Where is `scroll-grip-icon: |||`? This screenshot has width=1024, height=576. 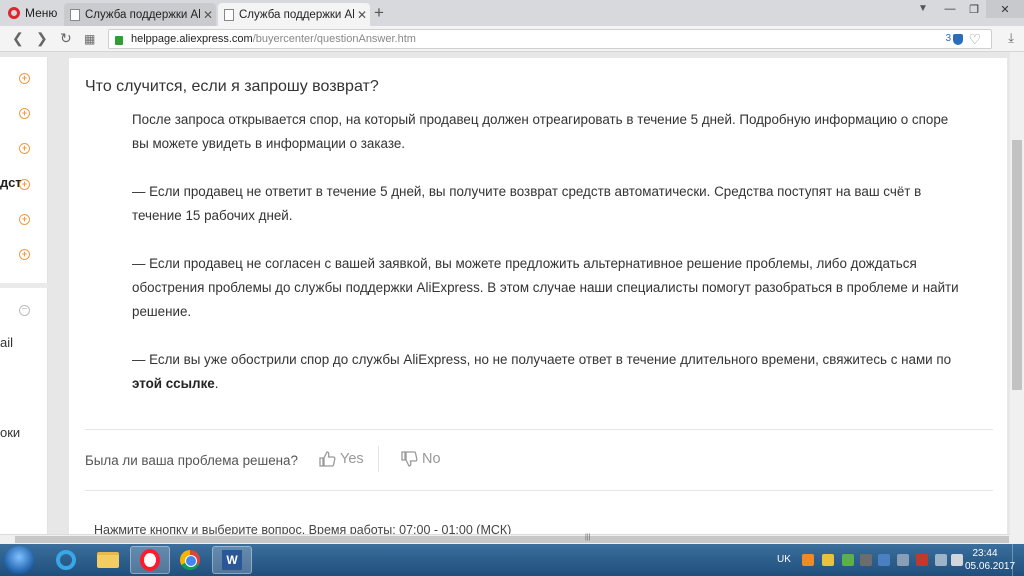
scroll-grip-icon: ||| is located at coordinates (588, 537).